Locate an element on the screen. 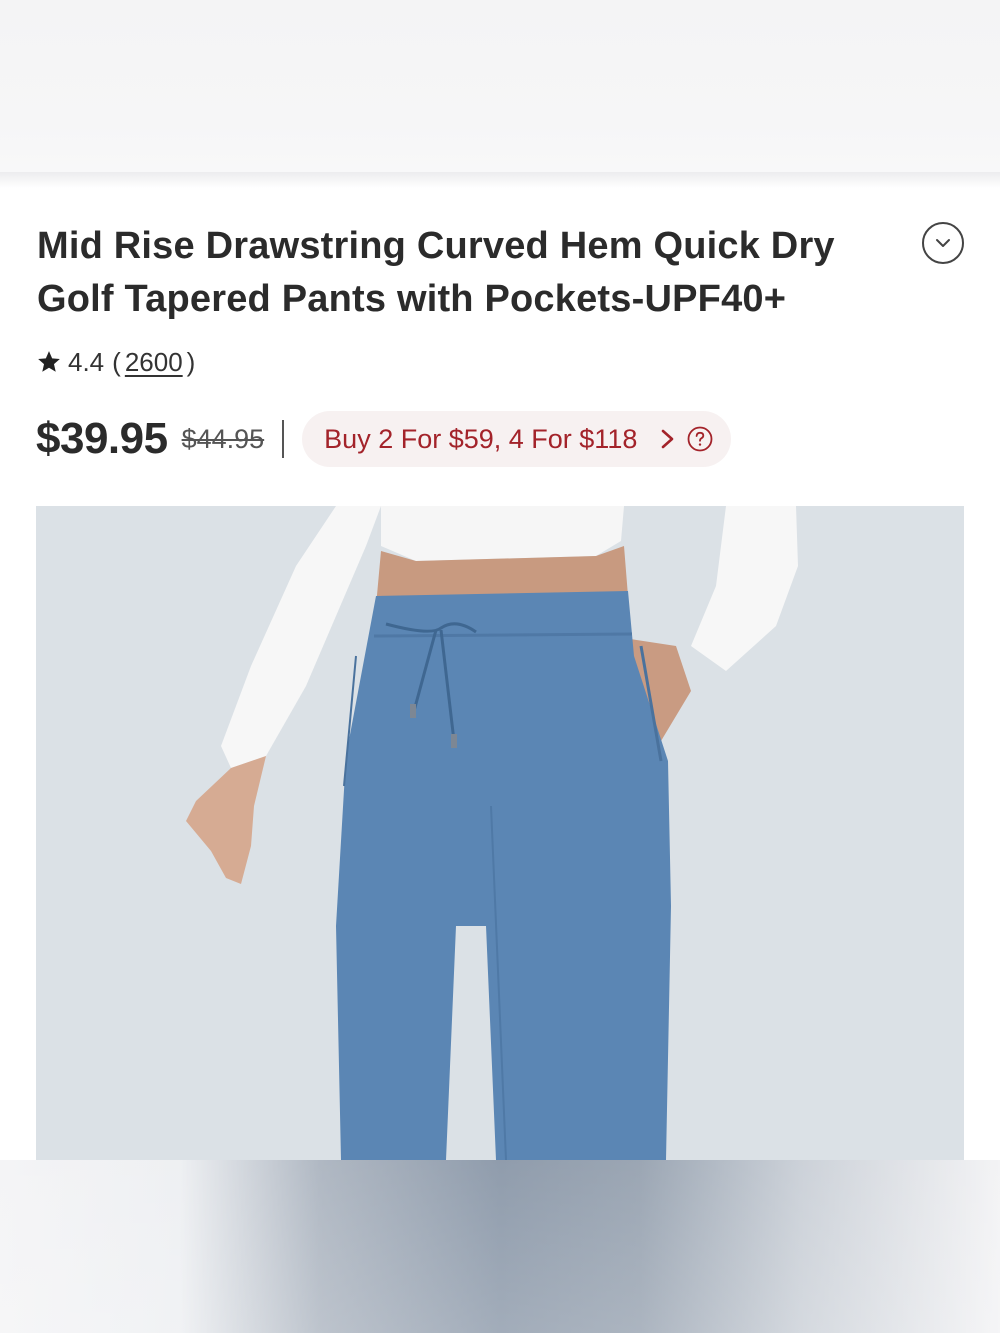  price-row: $39.95 $44.95 Buy 2 For $59, 4 For $118 is located at coordinates (384, 439).